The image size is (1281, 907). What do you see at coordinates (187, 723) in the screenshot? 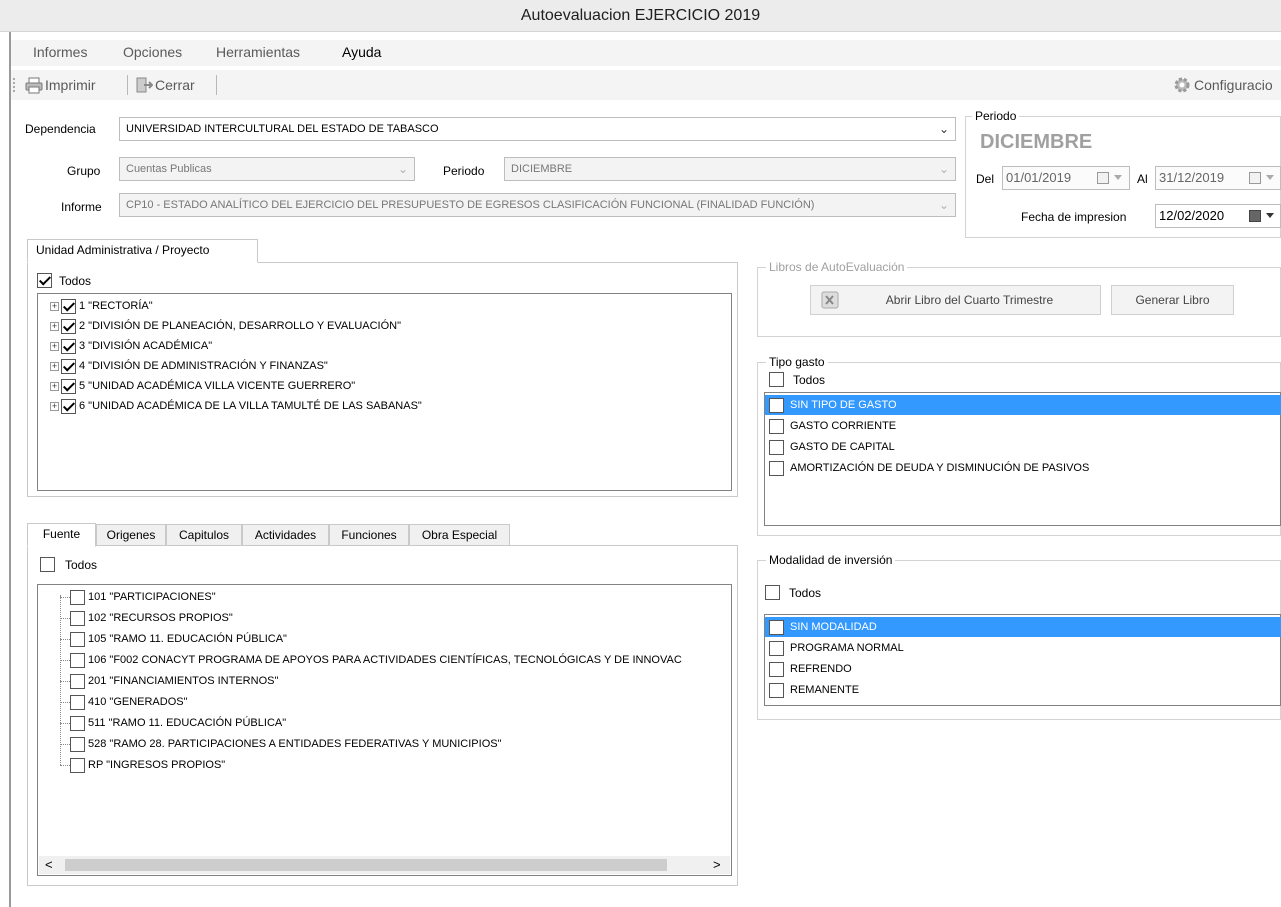
I see `tree-item-label: 511 "RAMO 11. EDUCACIÓN PÚBLICA"` at bounding box center [187, 723].